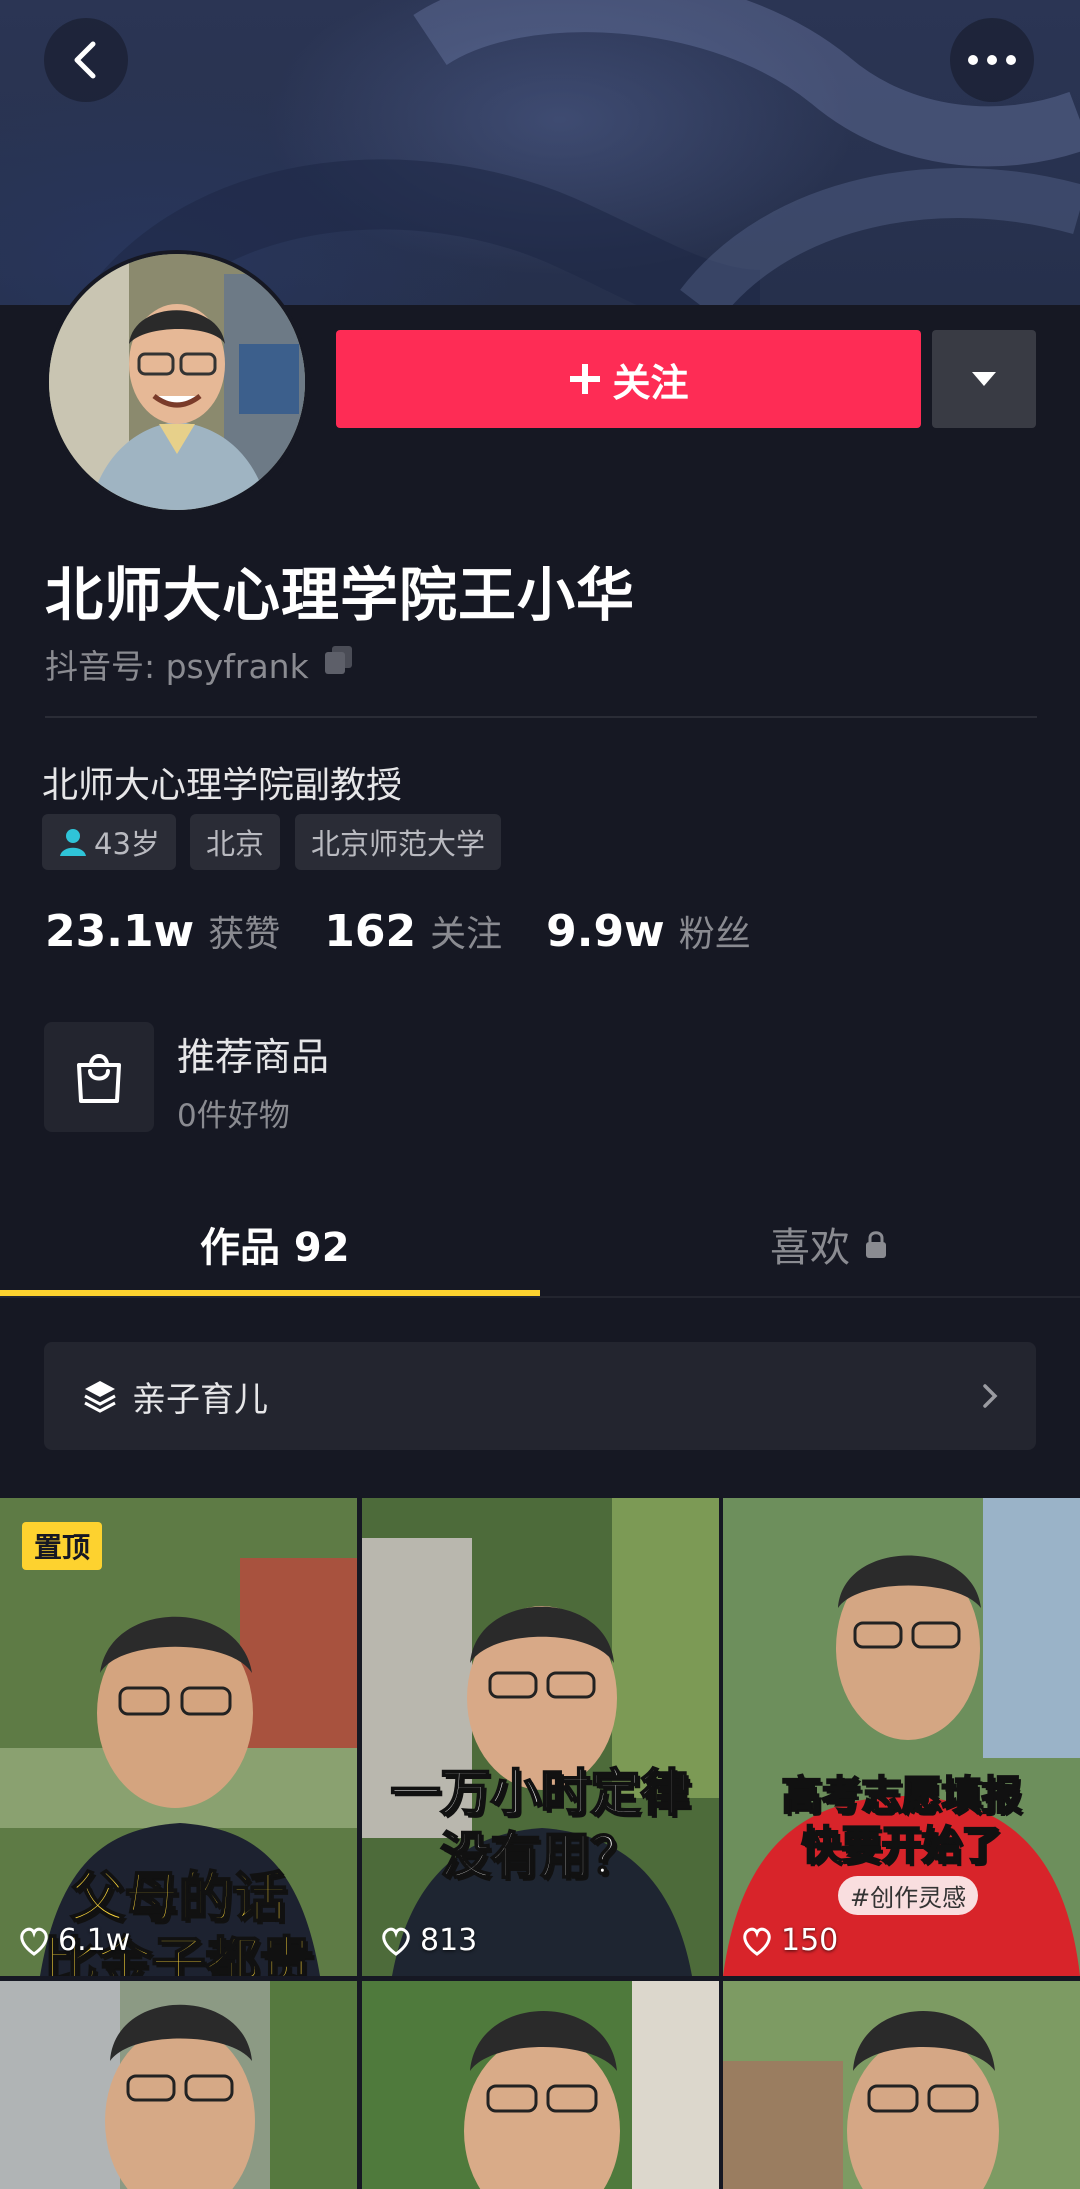  Describe the element at coordinates (275, 1244) in the screenshot. I see `tab-works: 作品 92` at that location.